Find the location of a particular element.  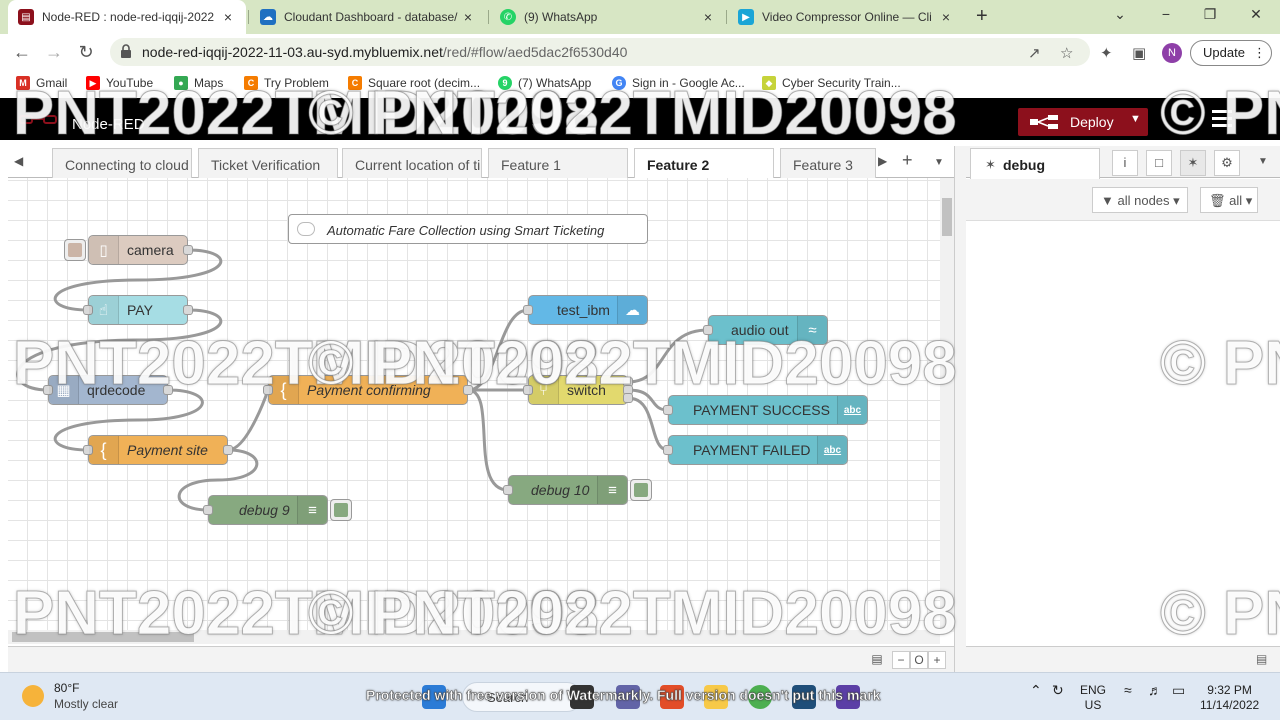

deploy-caret-icon: ▼ is located at coordinates (1135, 119).